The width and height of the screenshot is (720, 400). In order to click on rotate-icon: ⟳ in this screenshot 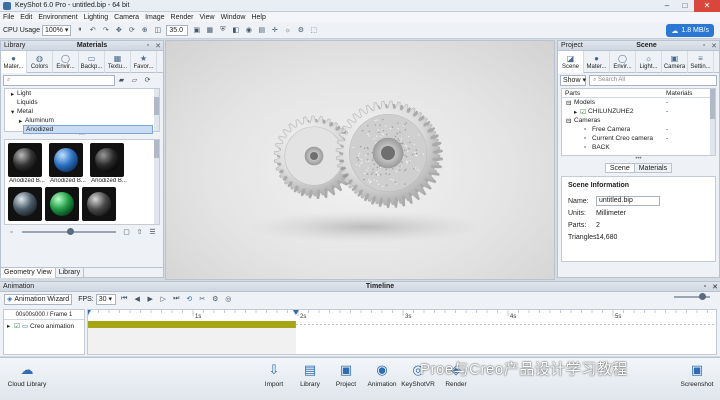, I will do `click(131, 30)`.